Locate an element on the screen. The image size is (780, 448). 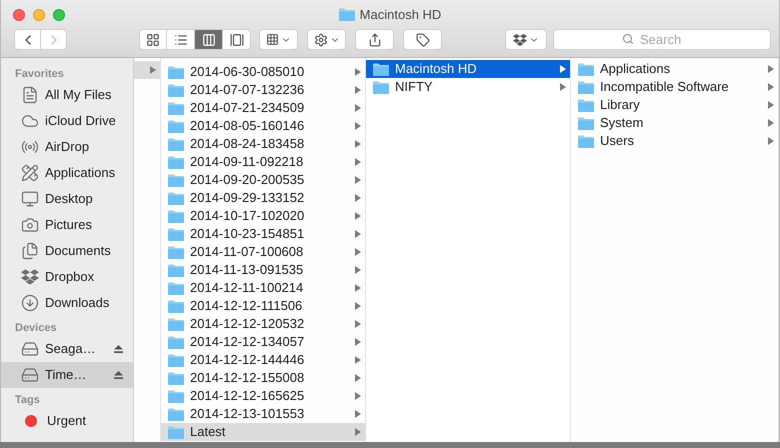
file-row: NIFTY is located at coordinates (468, 87).